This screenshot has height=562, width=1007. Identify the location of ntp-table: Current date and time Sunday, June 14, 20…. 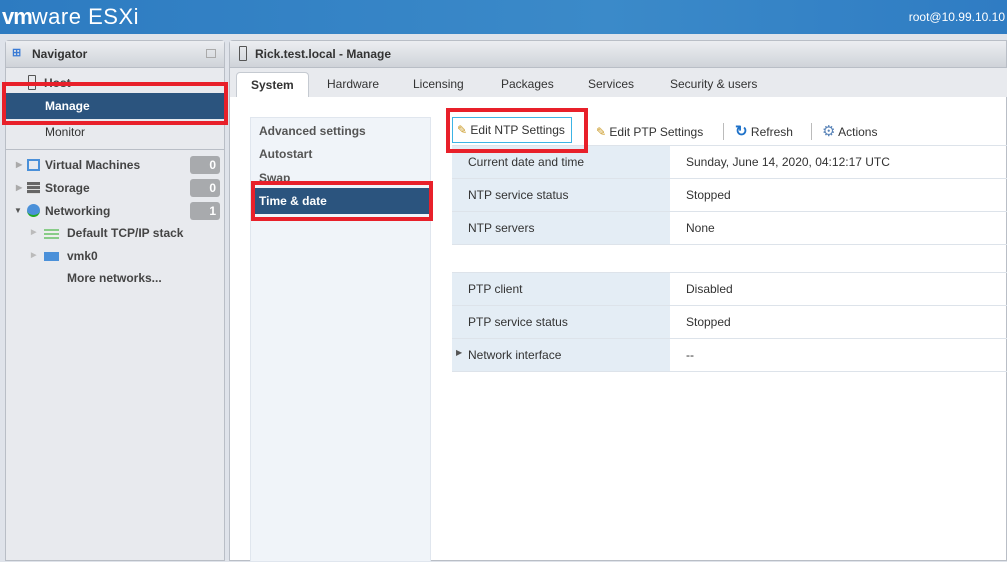
(729, 195).